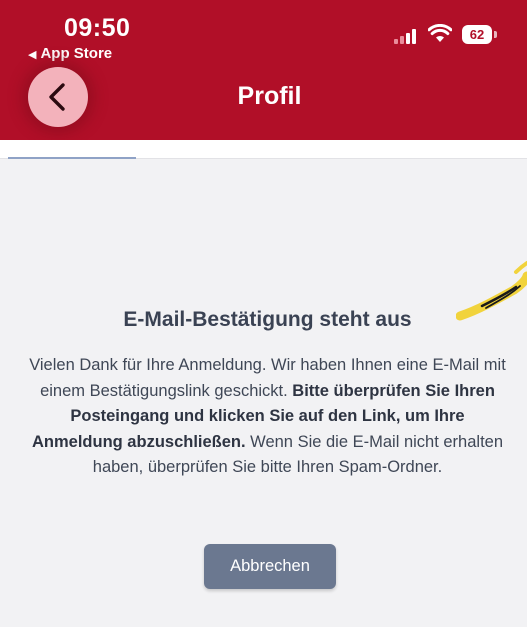 The image size is (527, 627). Describe the element at coordinates (440, 33) in the screenshot. I see `wifi-icon` at that location.